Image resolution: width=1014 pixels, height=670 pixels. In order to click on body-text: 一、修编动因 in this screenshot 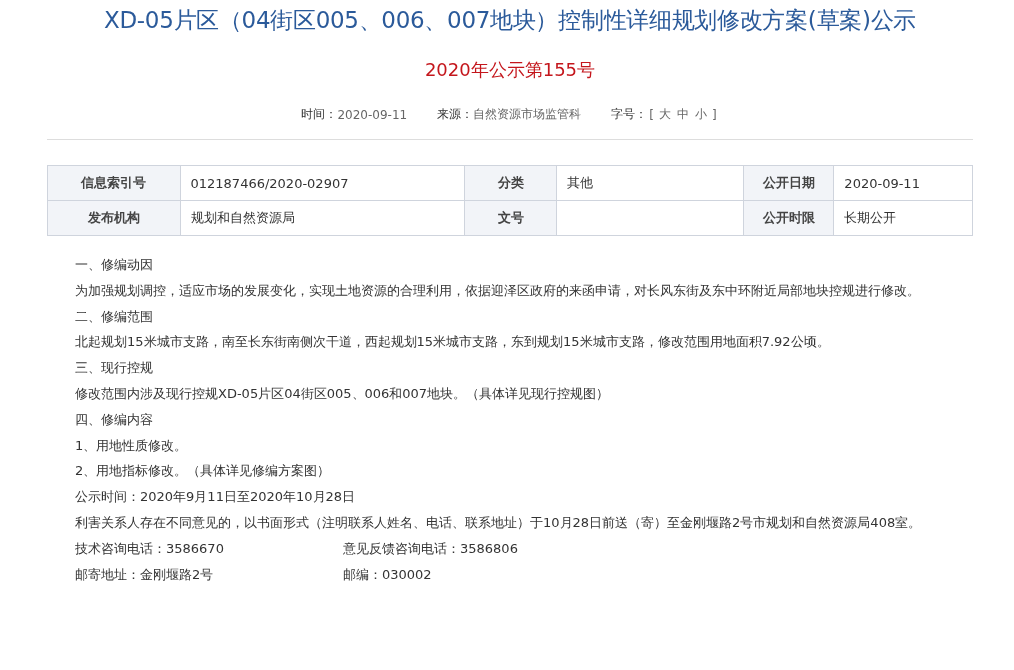, I will do `click(114, 265)`.